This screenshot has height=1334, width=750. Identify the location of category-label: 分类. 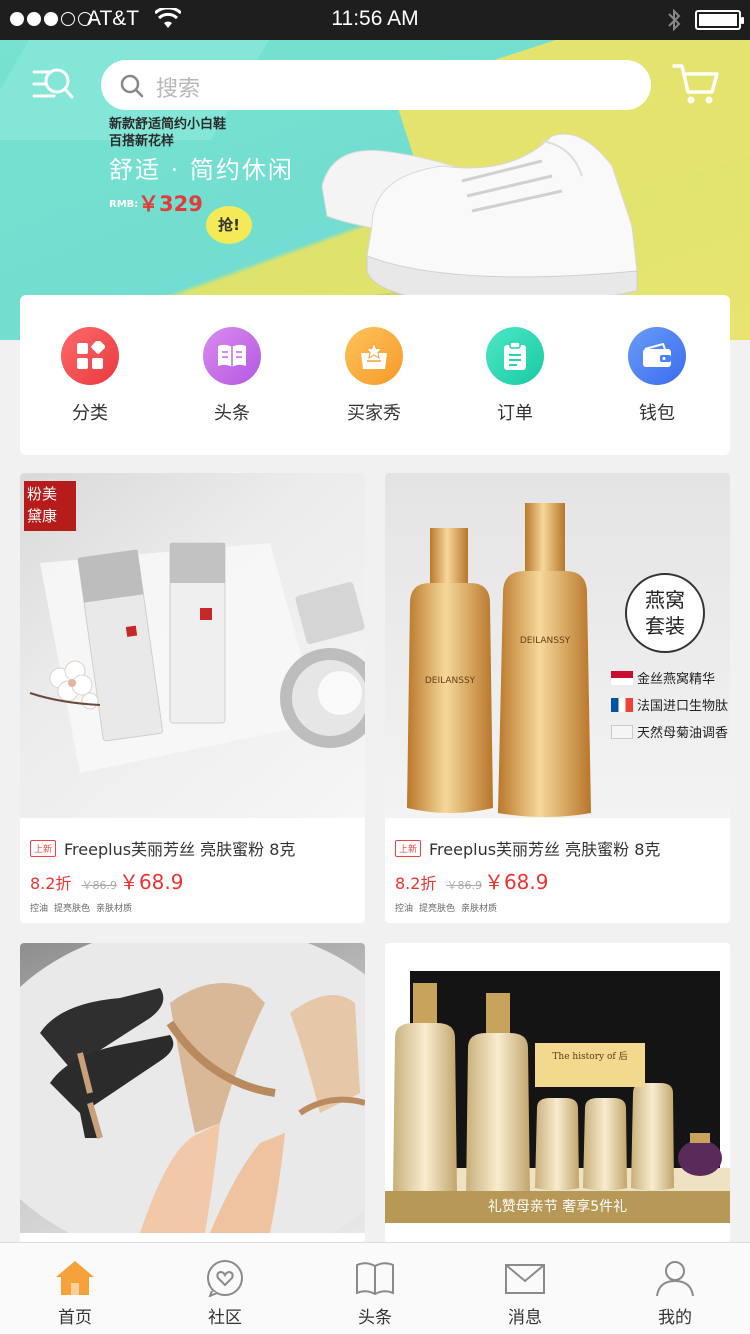
(90, 413).